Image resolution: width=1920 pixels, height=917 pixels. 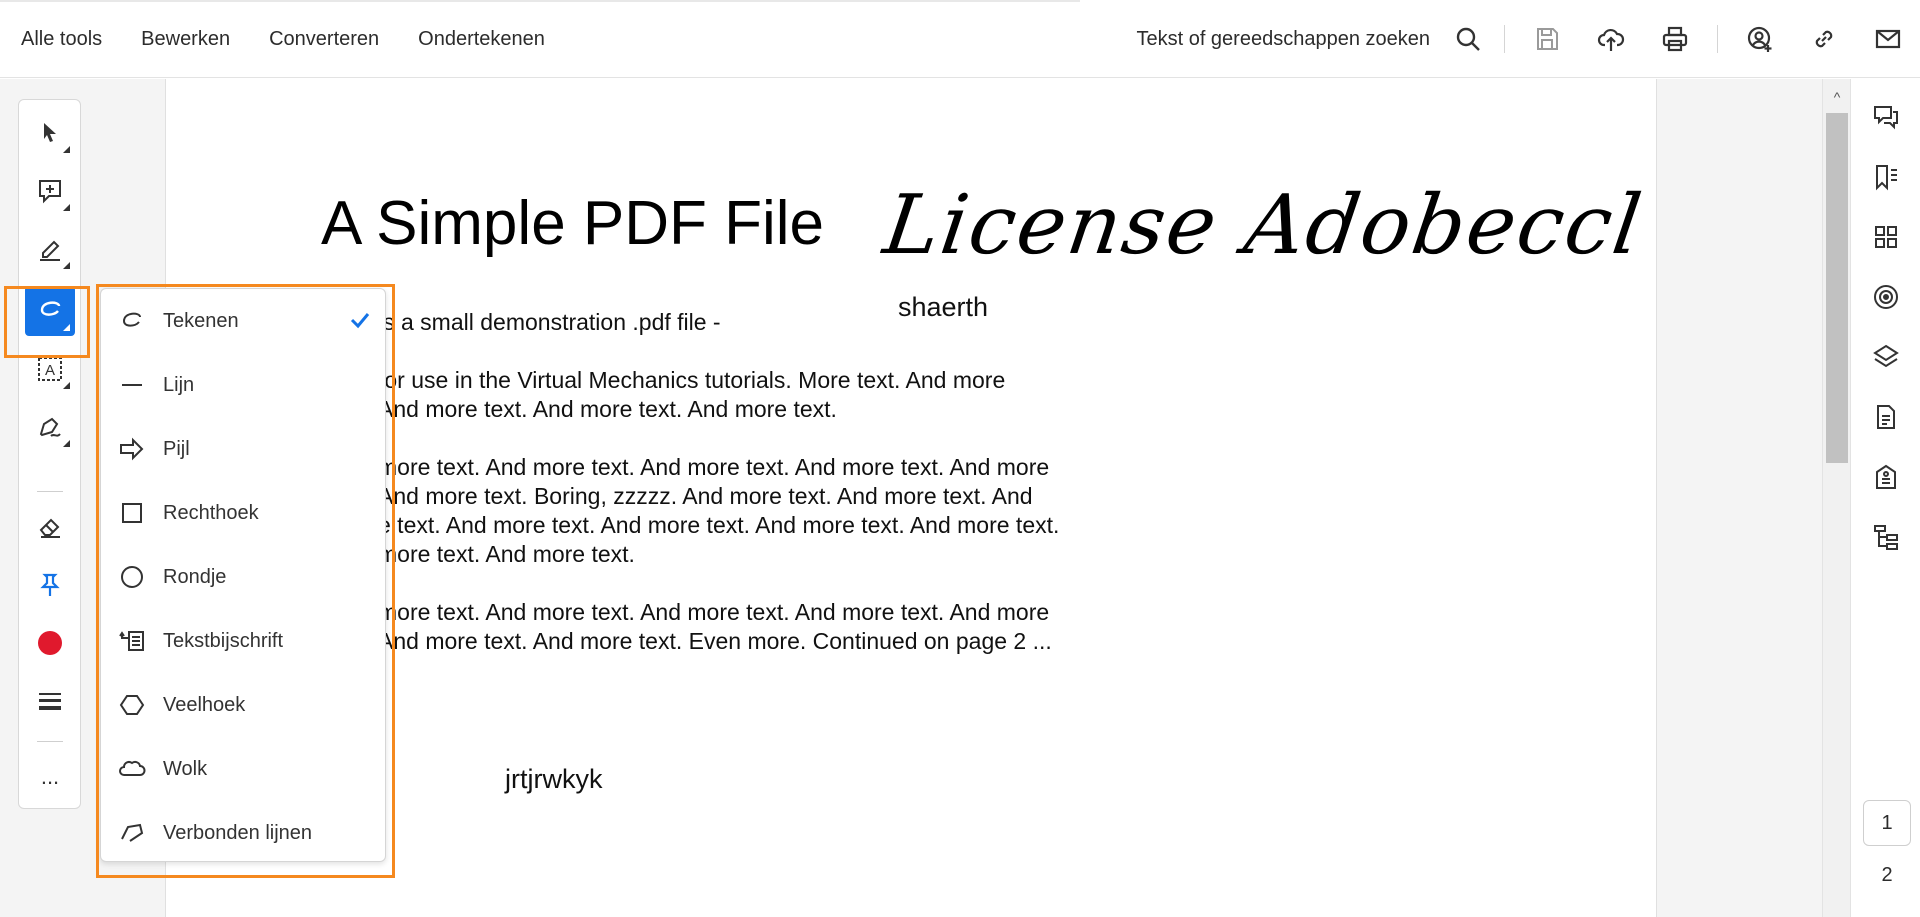 I want to click on right-sidebar: 1 2, so click(x=1885, y=498).